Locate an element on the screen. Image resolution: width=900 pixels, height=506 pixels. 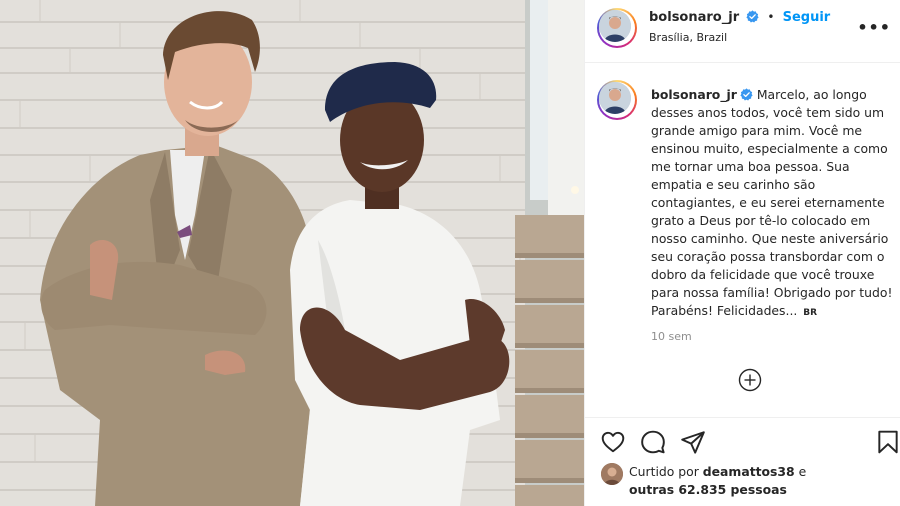
likes-prefix: Curtido por is located at coordinates (664, 471).